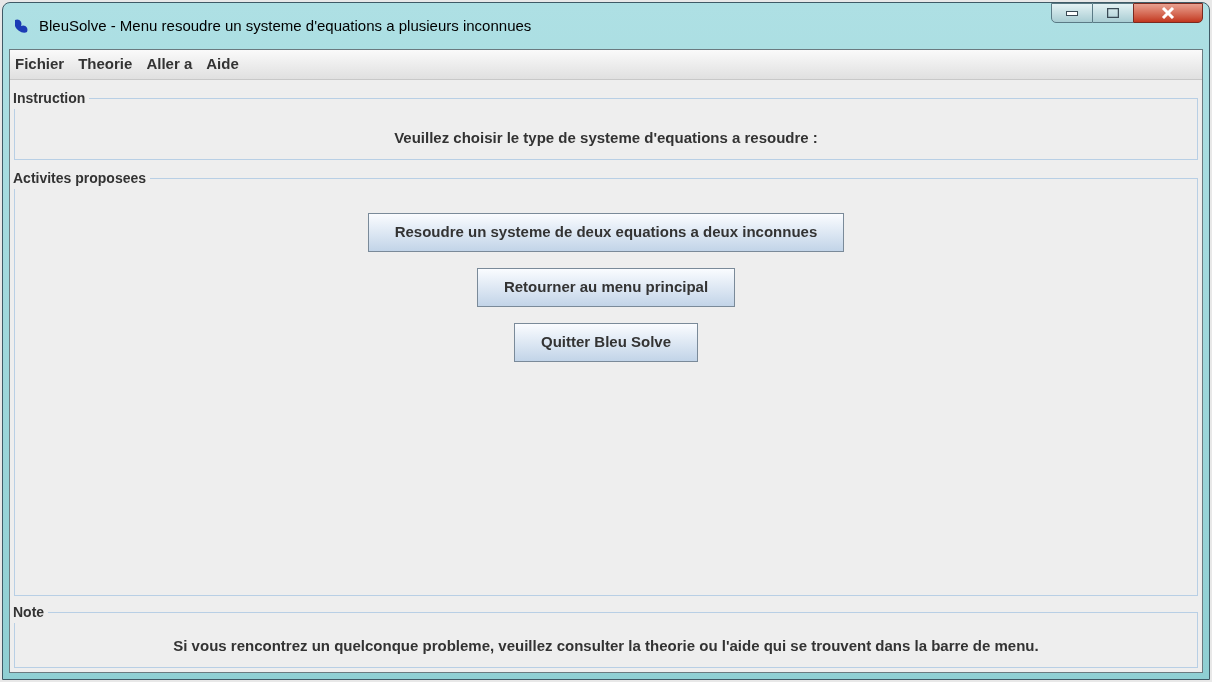 This screenshot has width=1212, height=682. Describe the element at coordinates (29, 612) in the screenshot. I see `panel-title: Note` at that location.